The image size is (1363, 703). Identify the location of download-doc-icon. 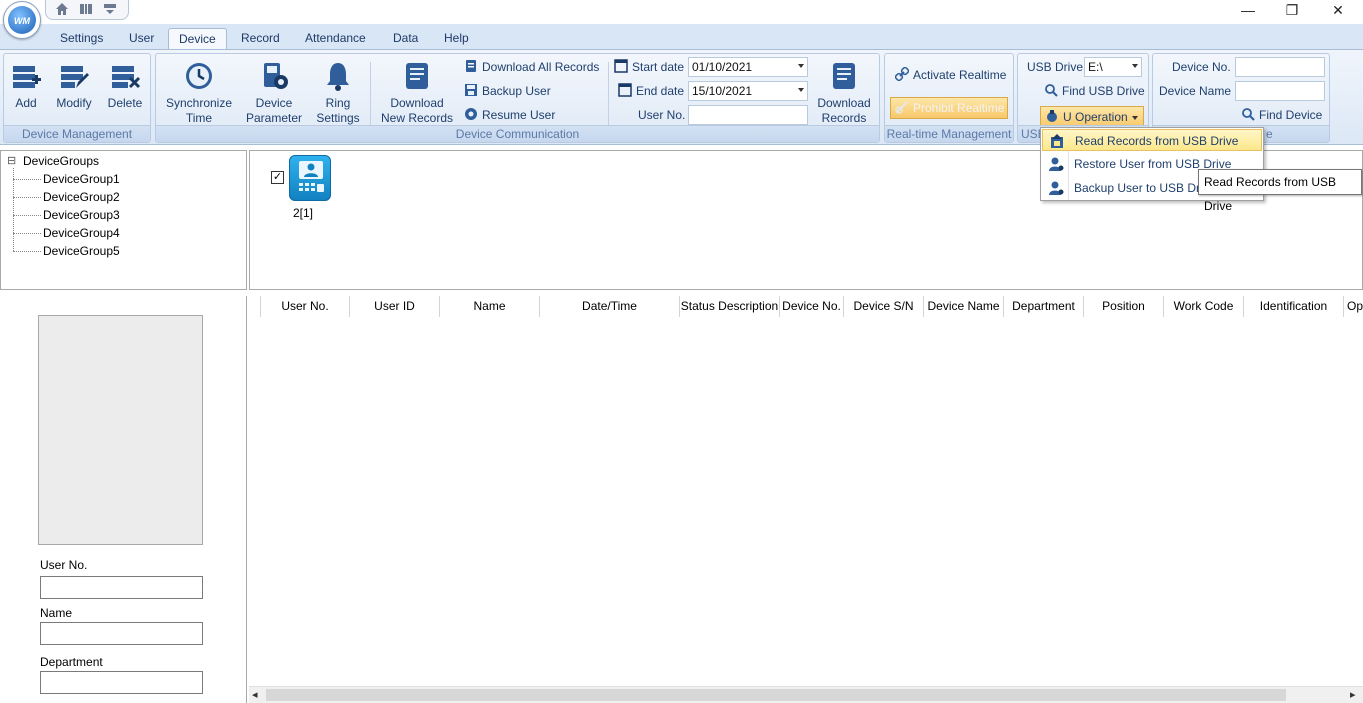
(417, 76).